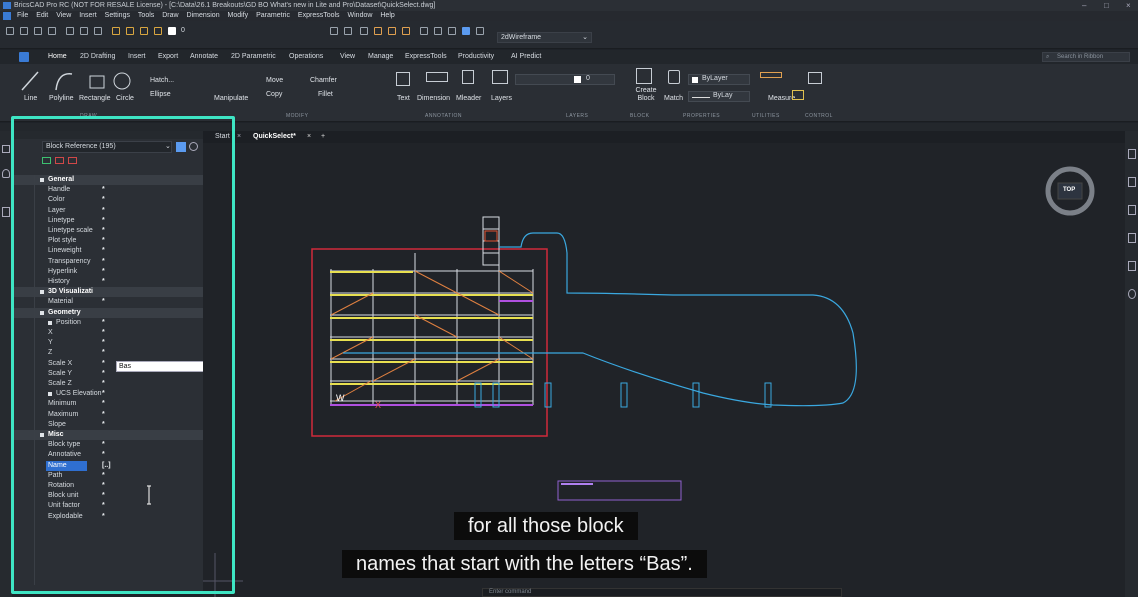  I want to click on menu-settings: Settings, so click(117, 16).